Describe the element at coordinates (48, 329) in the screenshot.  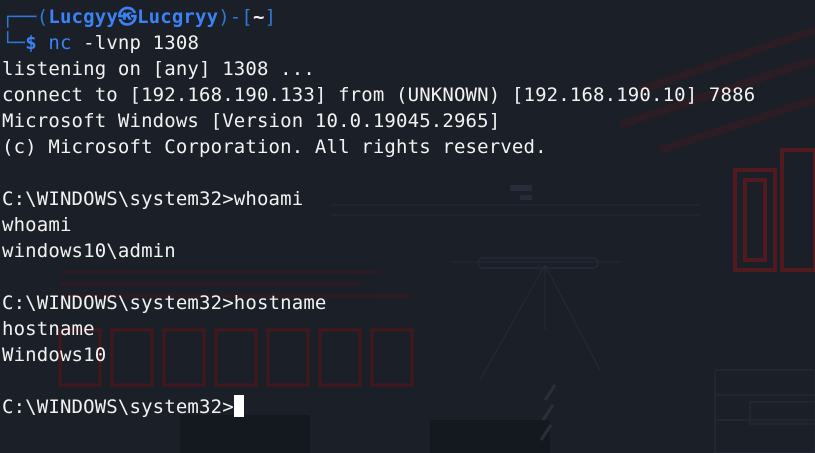
I see `hostname-echo: hostname` at that location.